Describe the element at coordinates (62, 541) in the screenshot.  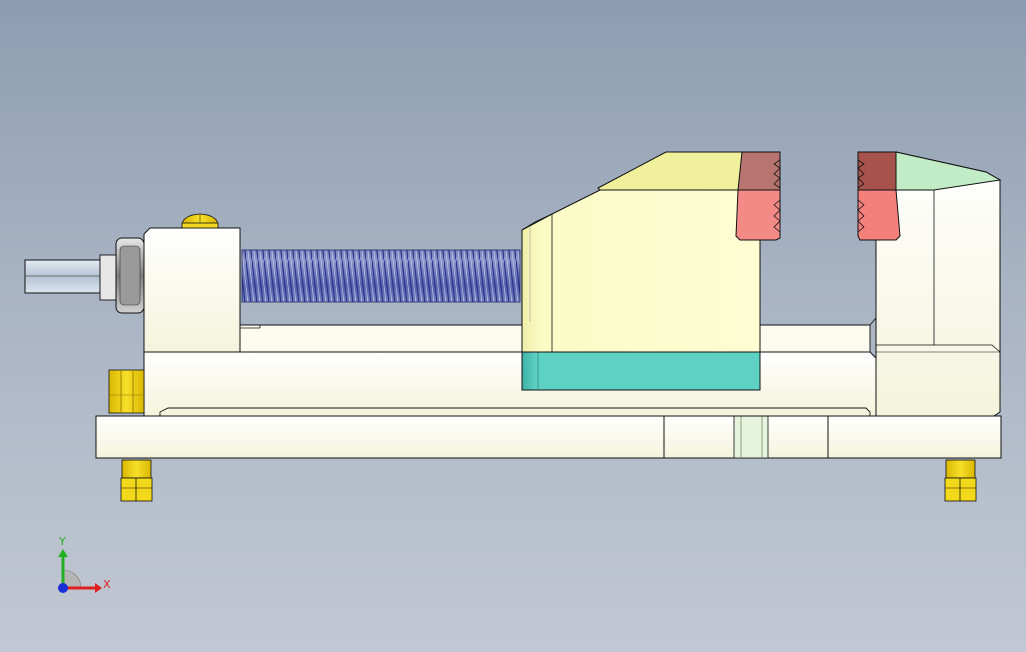
I see `y-axis-label: Y` at that location.